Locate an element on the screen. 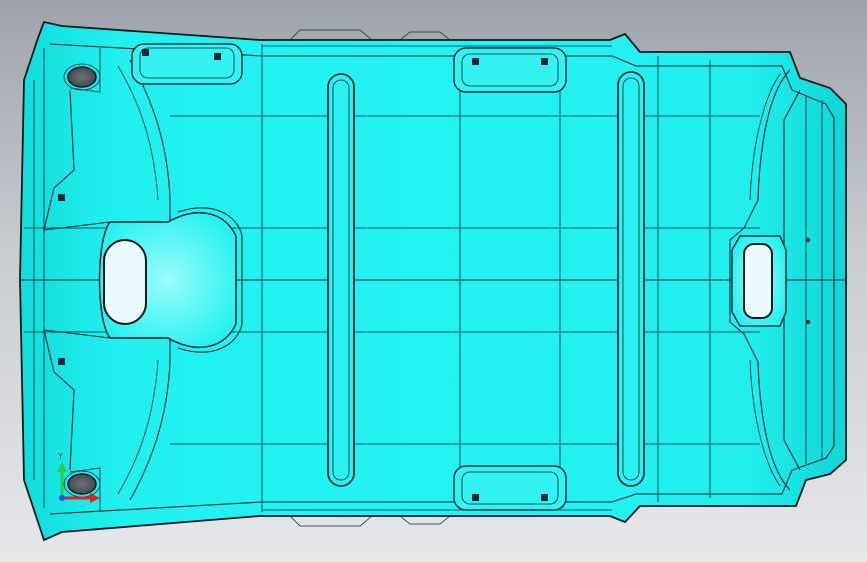 The width and height of the screenshot is (867, 562). roof-rib-right is located at coordinates (631, 279).